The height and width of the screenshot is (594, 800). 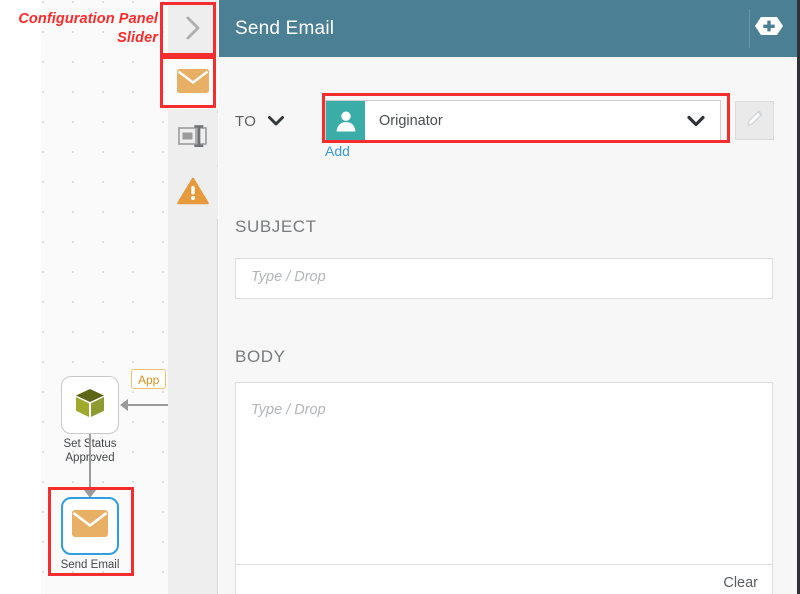 I want to click on to-recipient-select: Originator, so click(x=523, y=120).